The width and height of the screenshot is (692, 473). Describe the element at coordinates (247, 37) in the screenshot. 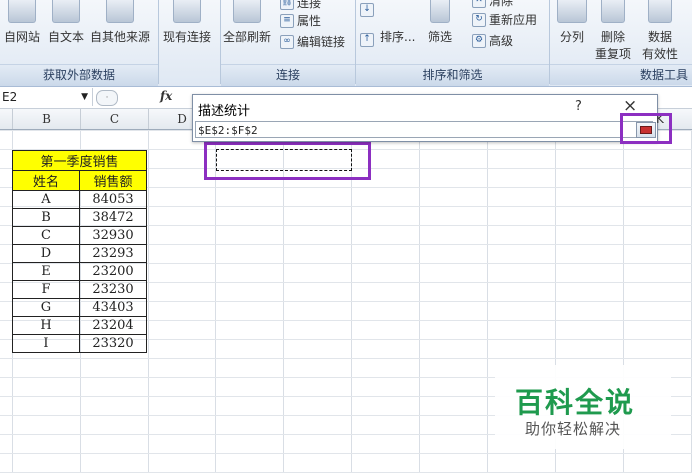

I see `refresh-all-label: 全部刷新` at that location.